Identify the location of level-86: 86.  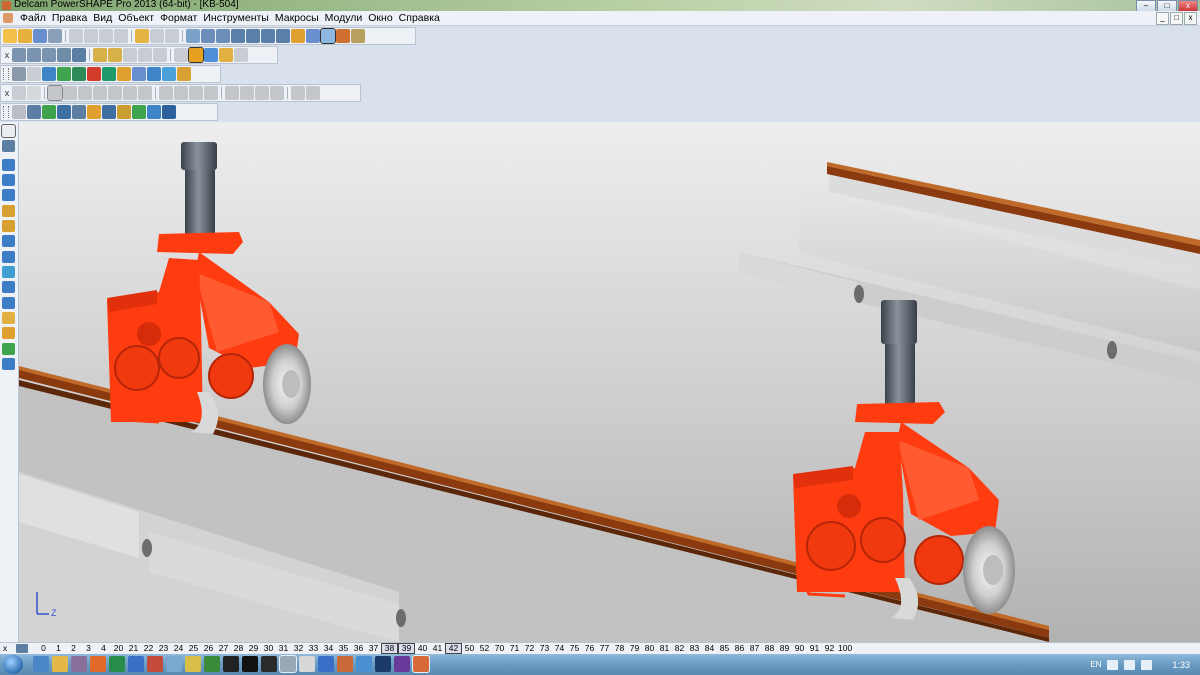
(739, 648).